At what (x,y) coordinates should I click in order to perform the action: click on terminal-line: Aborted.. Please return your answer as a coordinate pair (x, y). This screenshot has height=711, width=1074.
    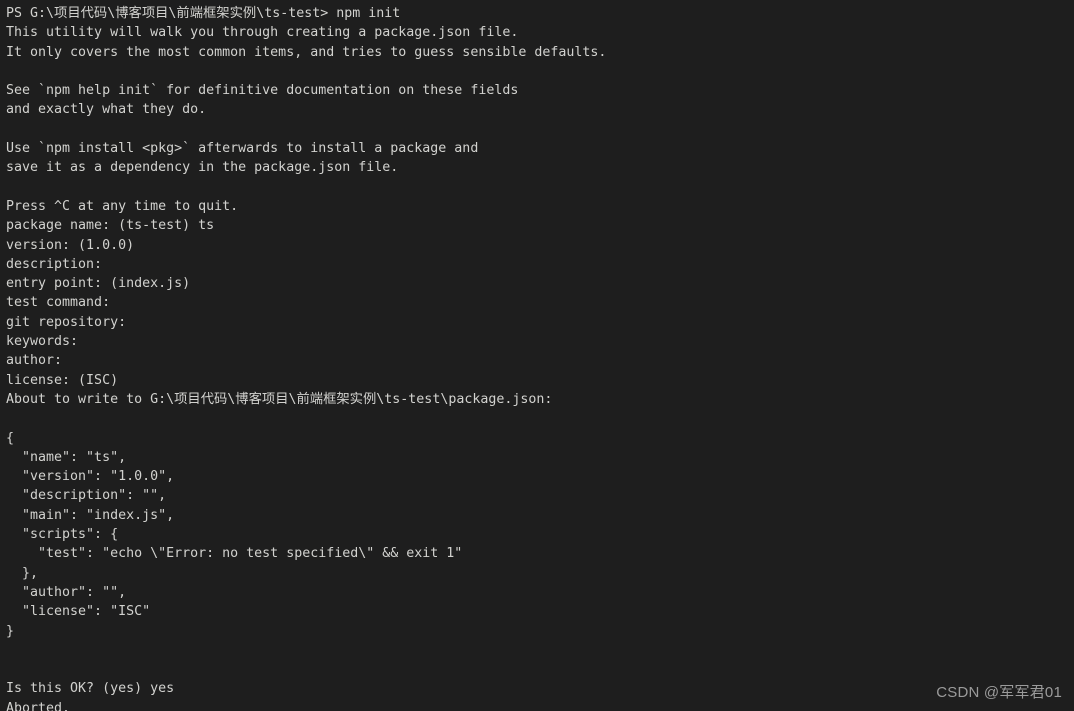
    Looking at the image, I should click on (38, 705).